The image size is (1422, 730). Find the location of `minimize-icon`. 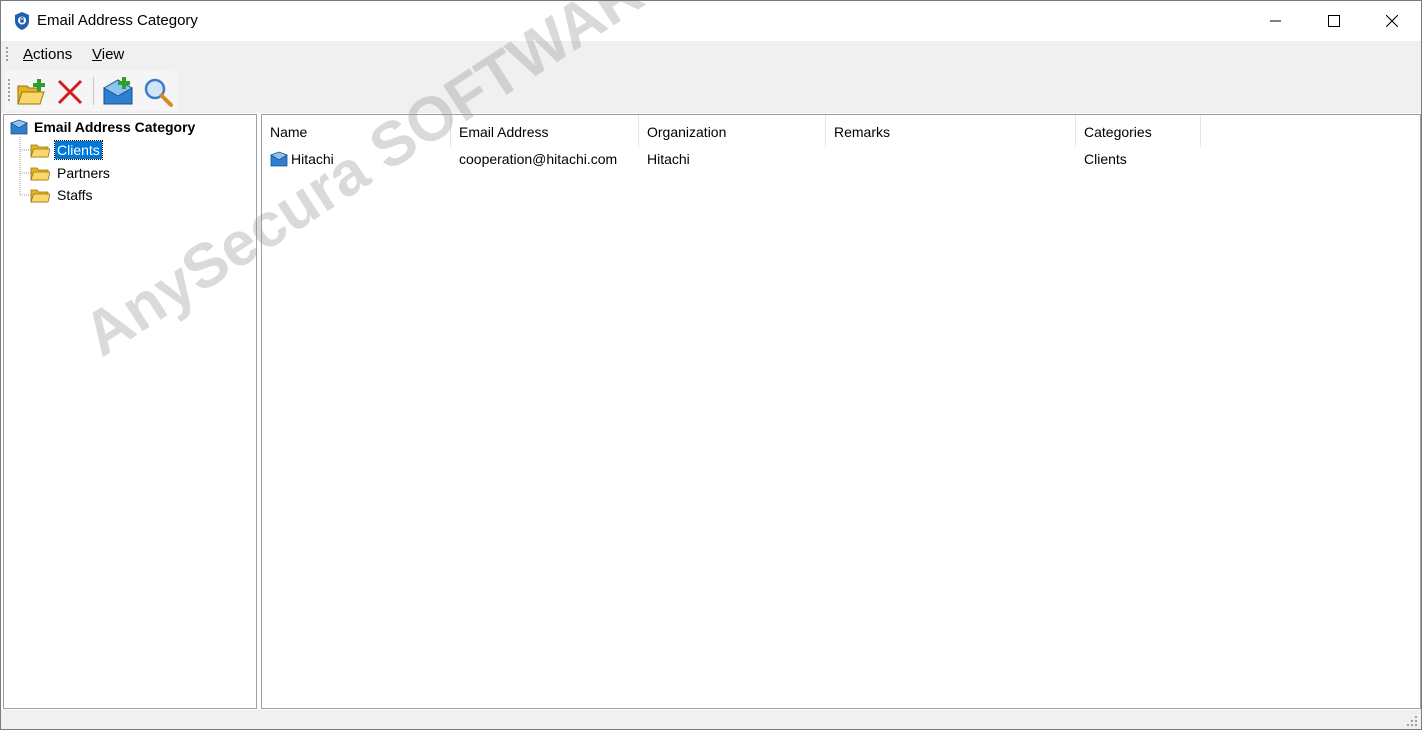

minimize-icon is located at coordinates (1275, 21).